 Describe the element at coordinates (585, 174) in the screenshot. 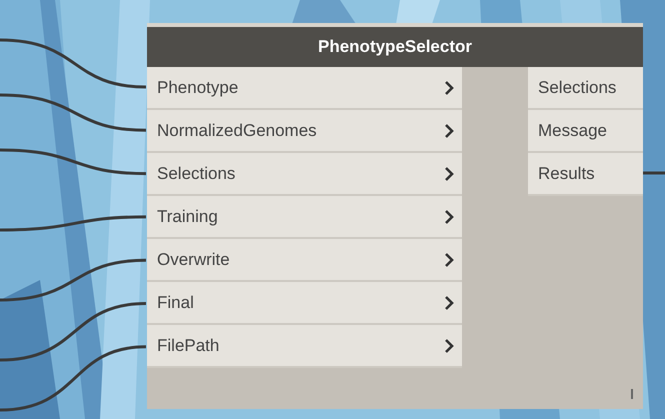

I see `output-port: Results` at that location.